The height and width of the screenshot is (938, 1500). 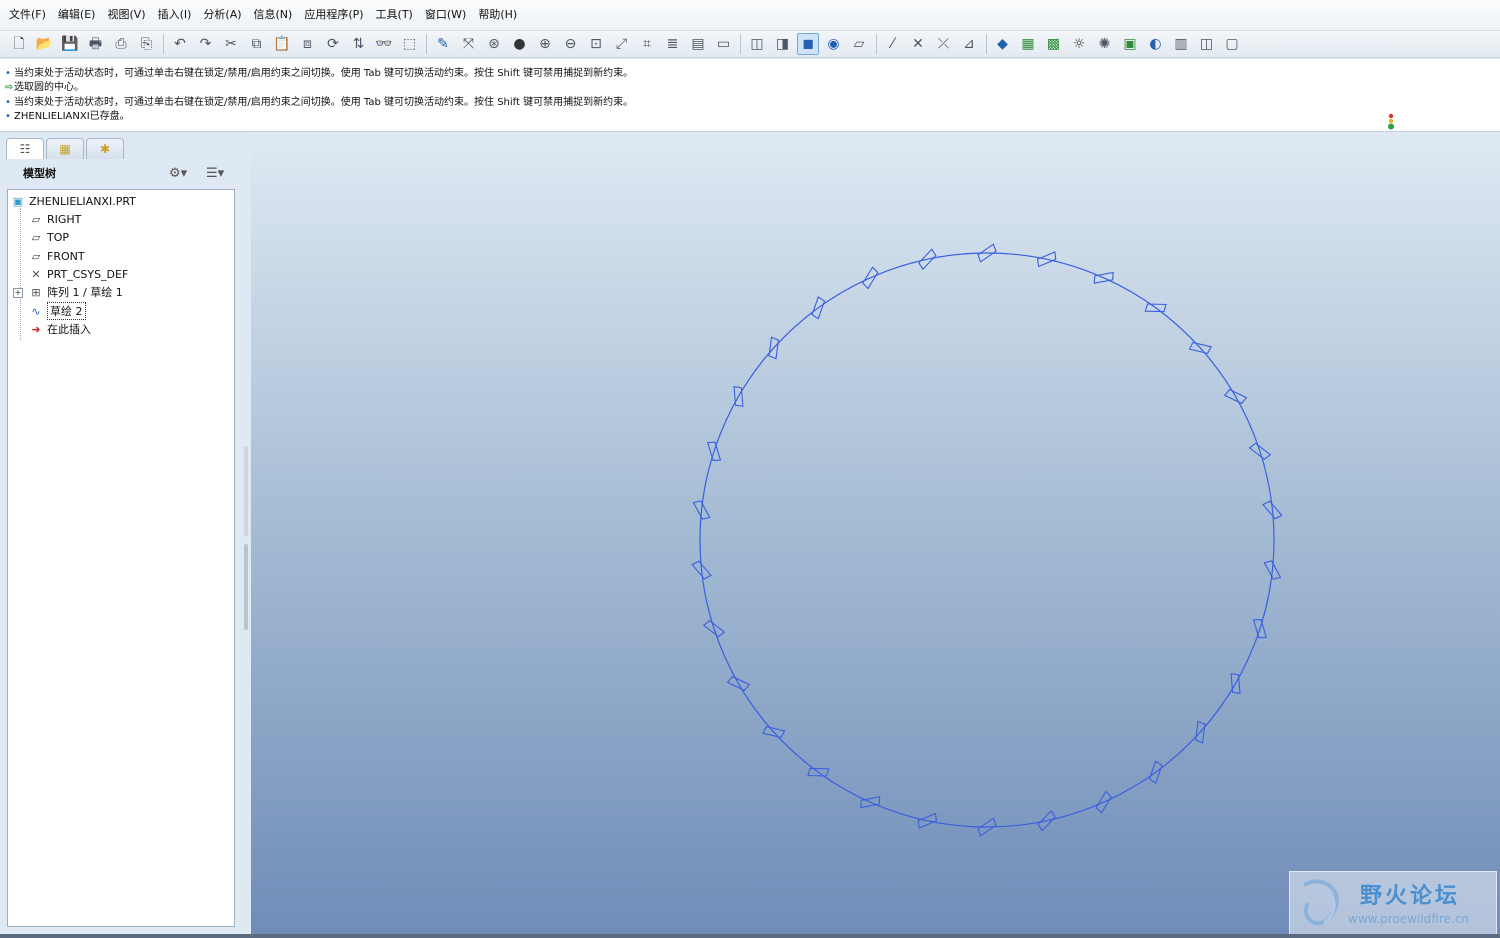 What do you see at coordinates (55, 219) in the screenshot?
I see `tree-item-right: ▱ RIGHT` at bounding box center [55, 219].